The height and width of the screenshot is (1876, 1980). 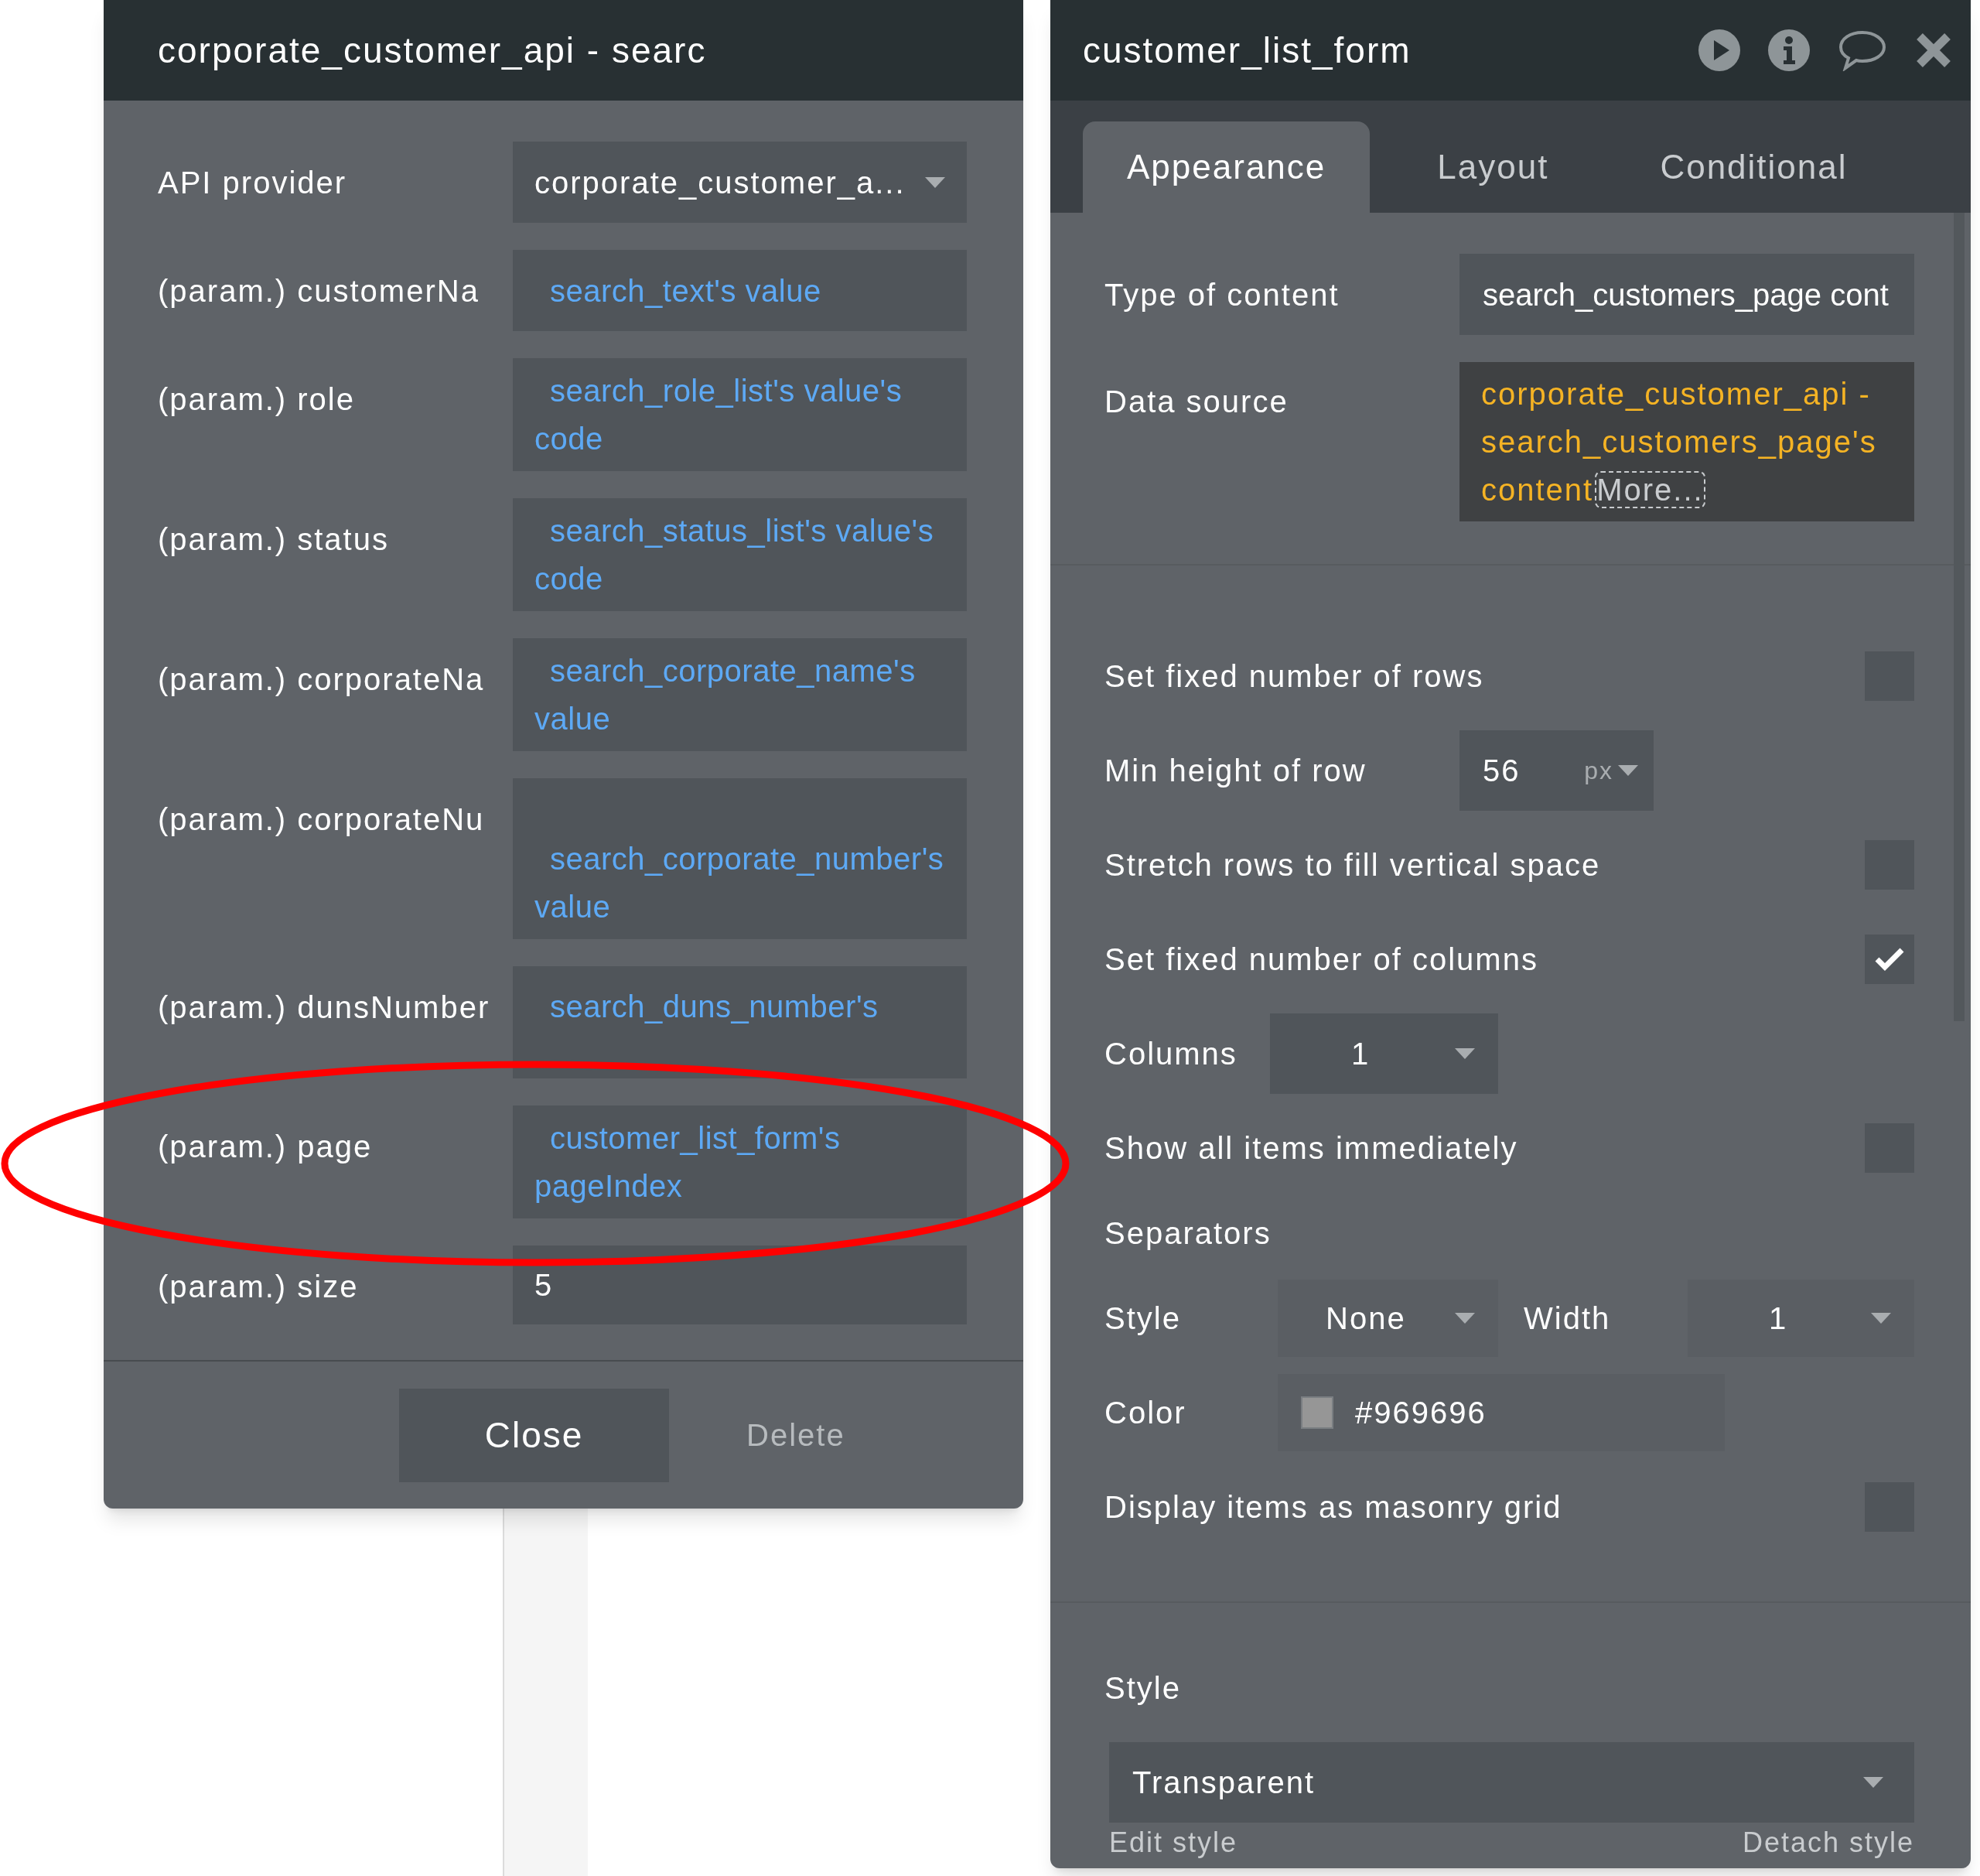 What do you see at coordinates (1933, 51) in the screenshot?
I see `close-icon` at bounding box center [1933, 51].